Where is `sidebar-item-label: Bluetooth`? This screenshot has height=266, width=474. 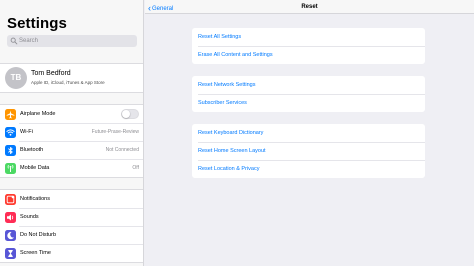
sidebar-item-label: Bluetooth is located at coordinates (32, 150).